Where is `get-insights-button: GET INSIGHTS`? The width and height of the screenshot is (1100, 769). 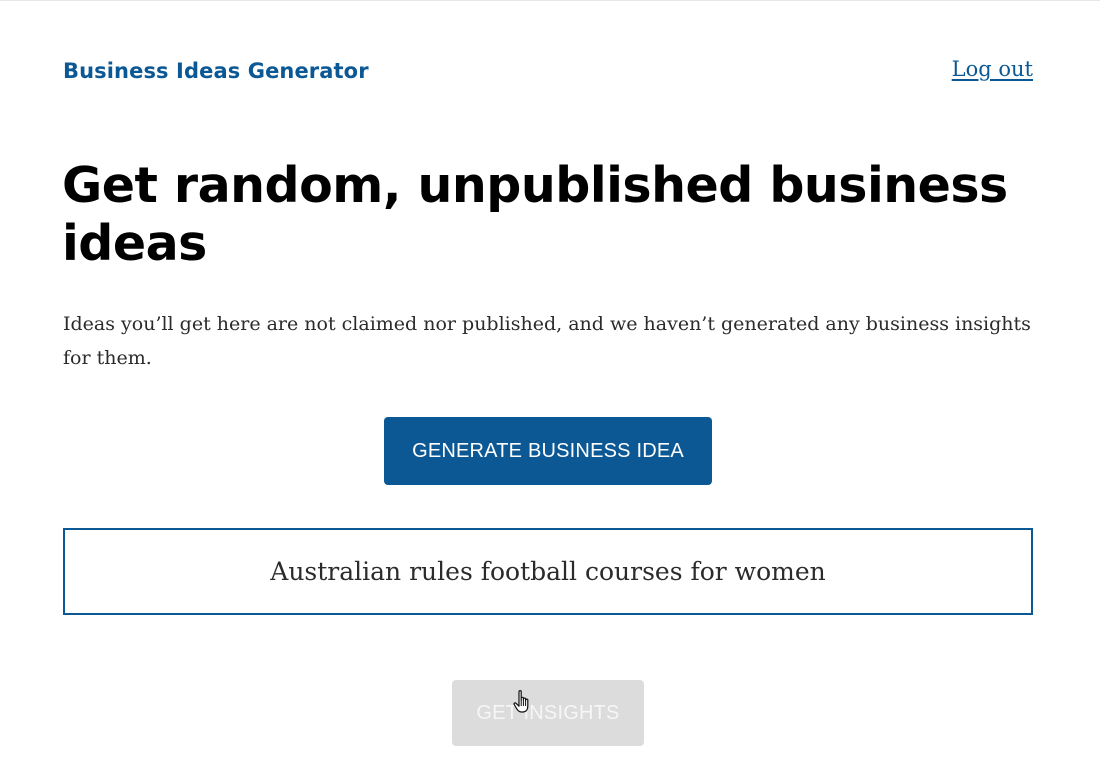
get-insights-button: GET INSIGHTS is located at coordinates (548, 713).